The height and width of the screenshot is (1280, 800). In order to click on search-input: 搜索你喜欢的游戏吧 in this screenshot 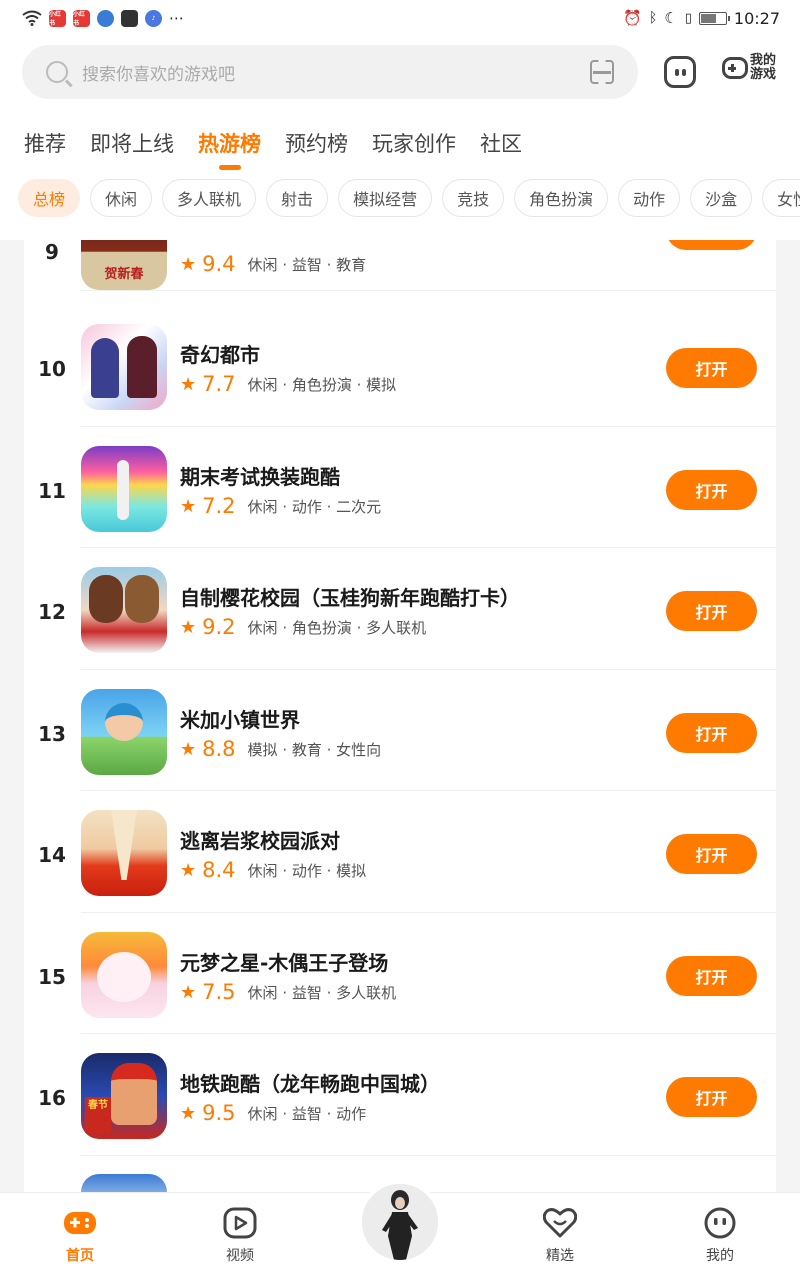, I will do `click(336, 72)`.